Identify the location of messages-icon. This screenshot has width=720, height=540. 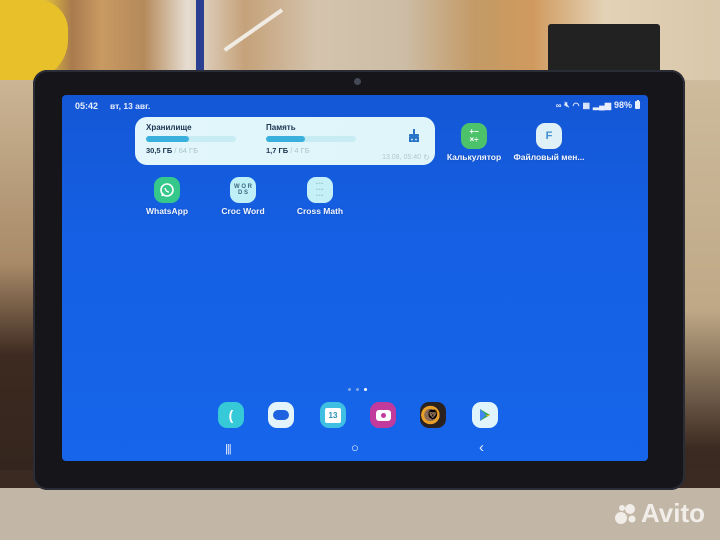
(281, 415).